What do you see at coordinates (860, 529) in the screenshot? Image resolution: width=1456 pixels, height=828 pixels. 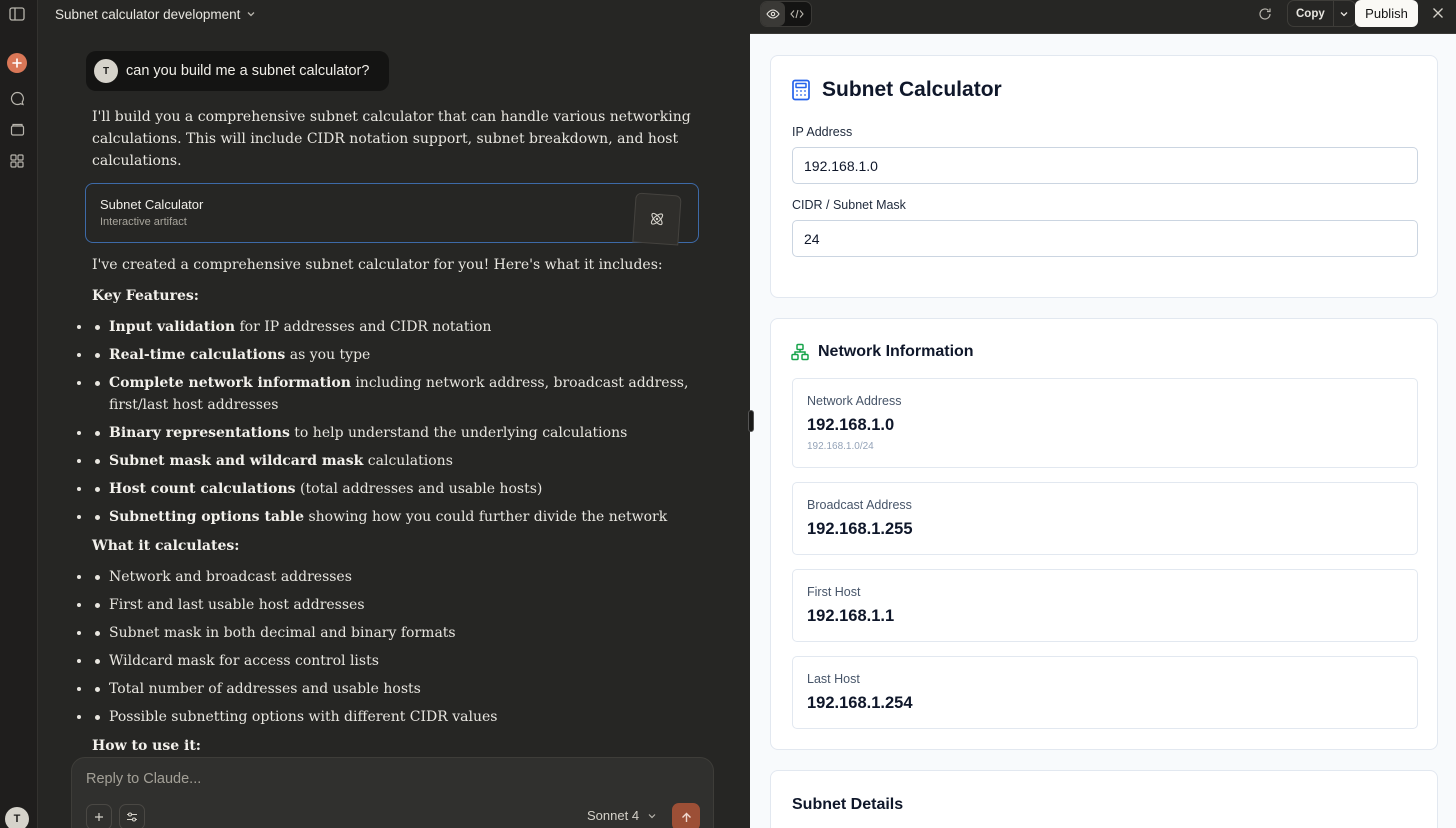 I see `broadcast-address-value: 192.168.1.255` at bounding box center [860, 529].